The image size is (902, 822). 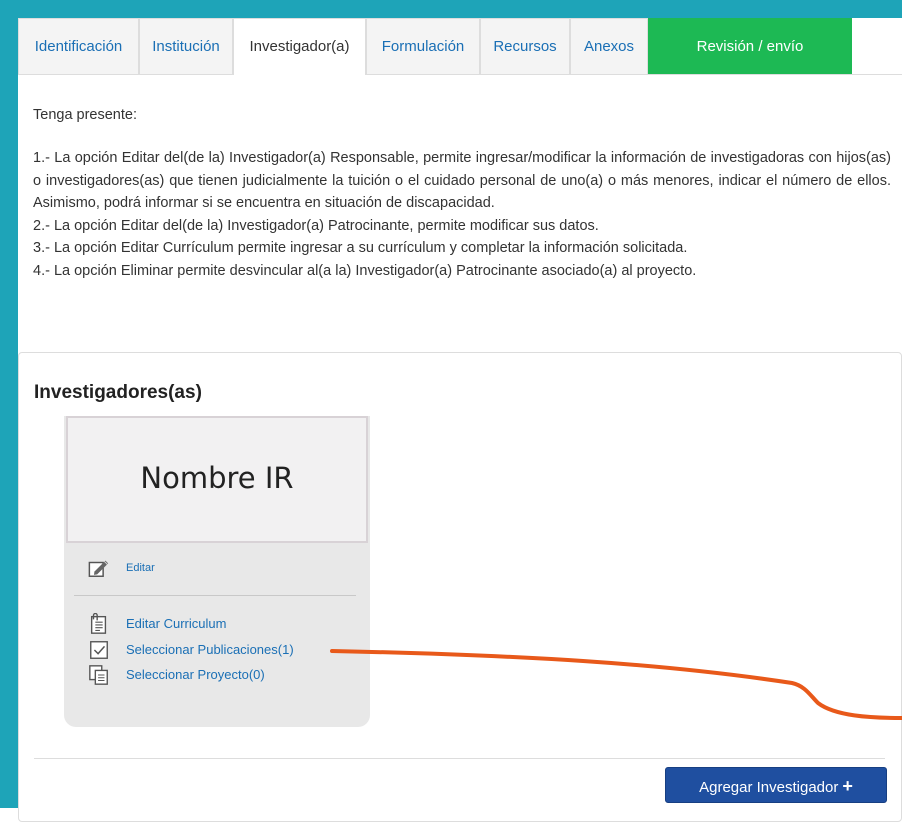 I want to click on add-researcher-button: Agregar Investigador +, so click(x=776, y=785).